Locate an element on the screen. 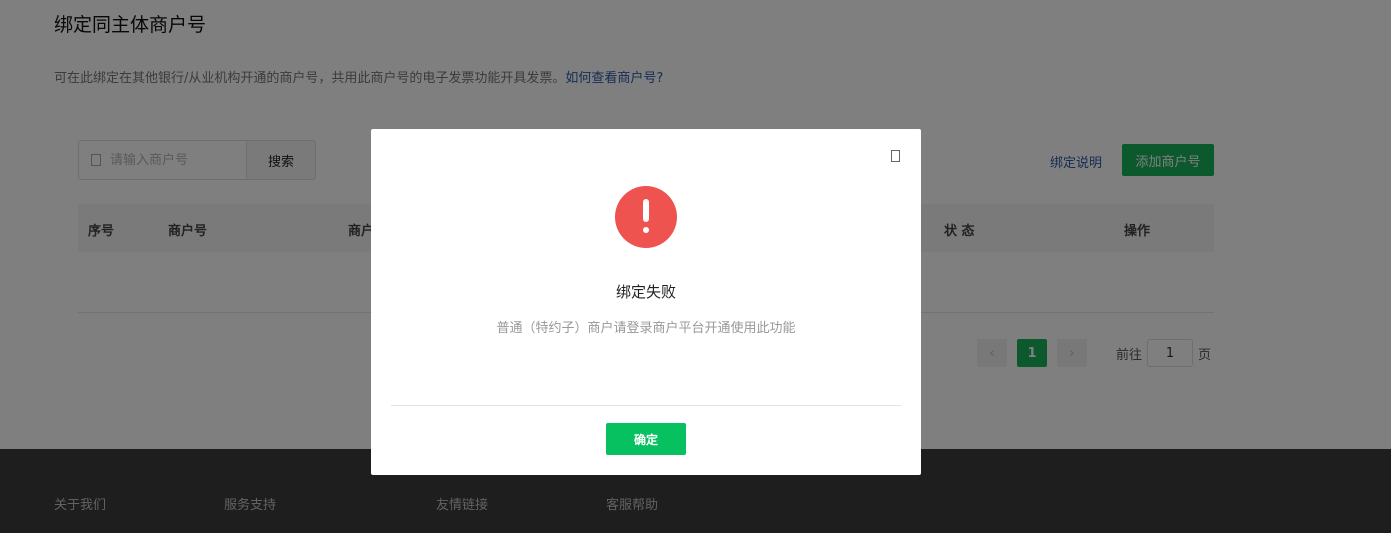 The image size is (1391, 533). alert-icon is located at coordinates (646, 217).